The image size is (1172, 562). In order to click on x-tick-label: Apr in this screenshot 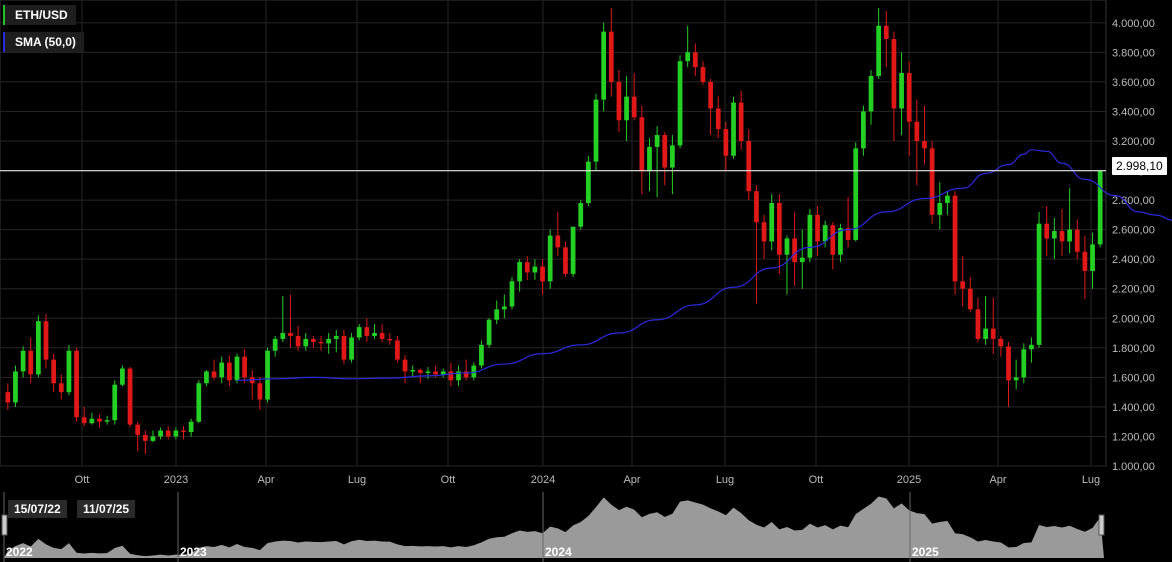, I will do `click(997, 480)`.